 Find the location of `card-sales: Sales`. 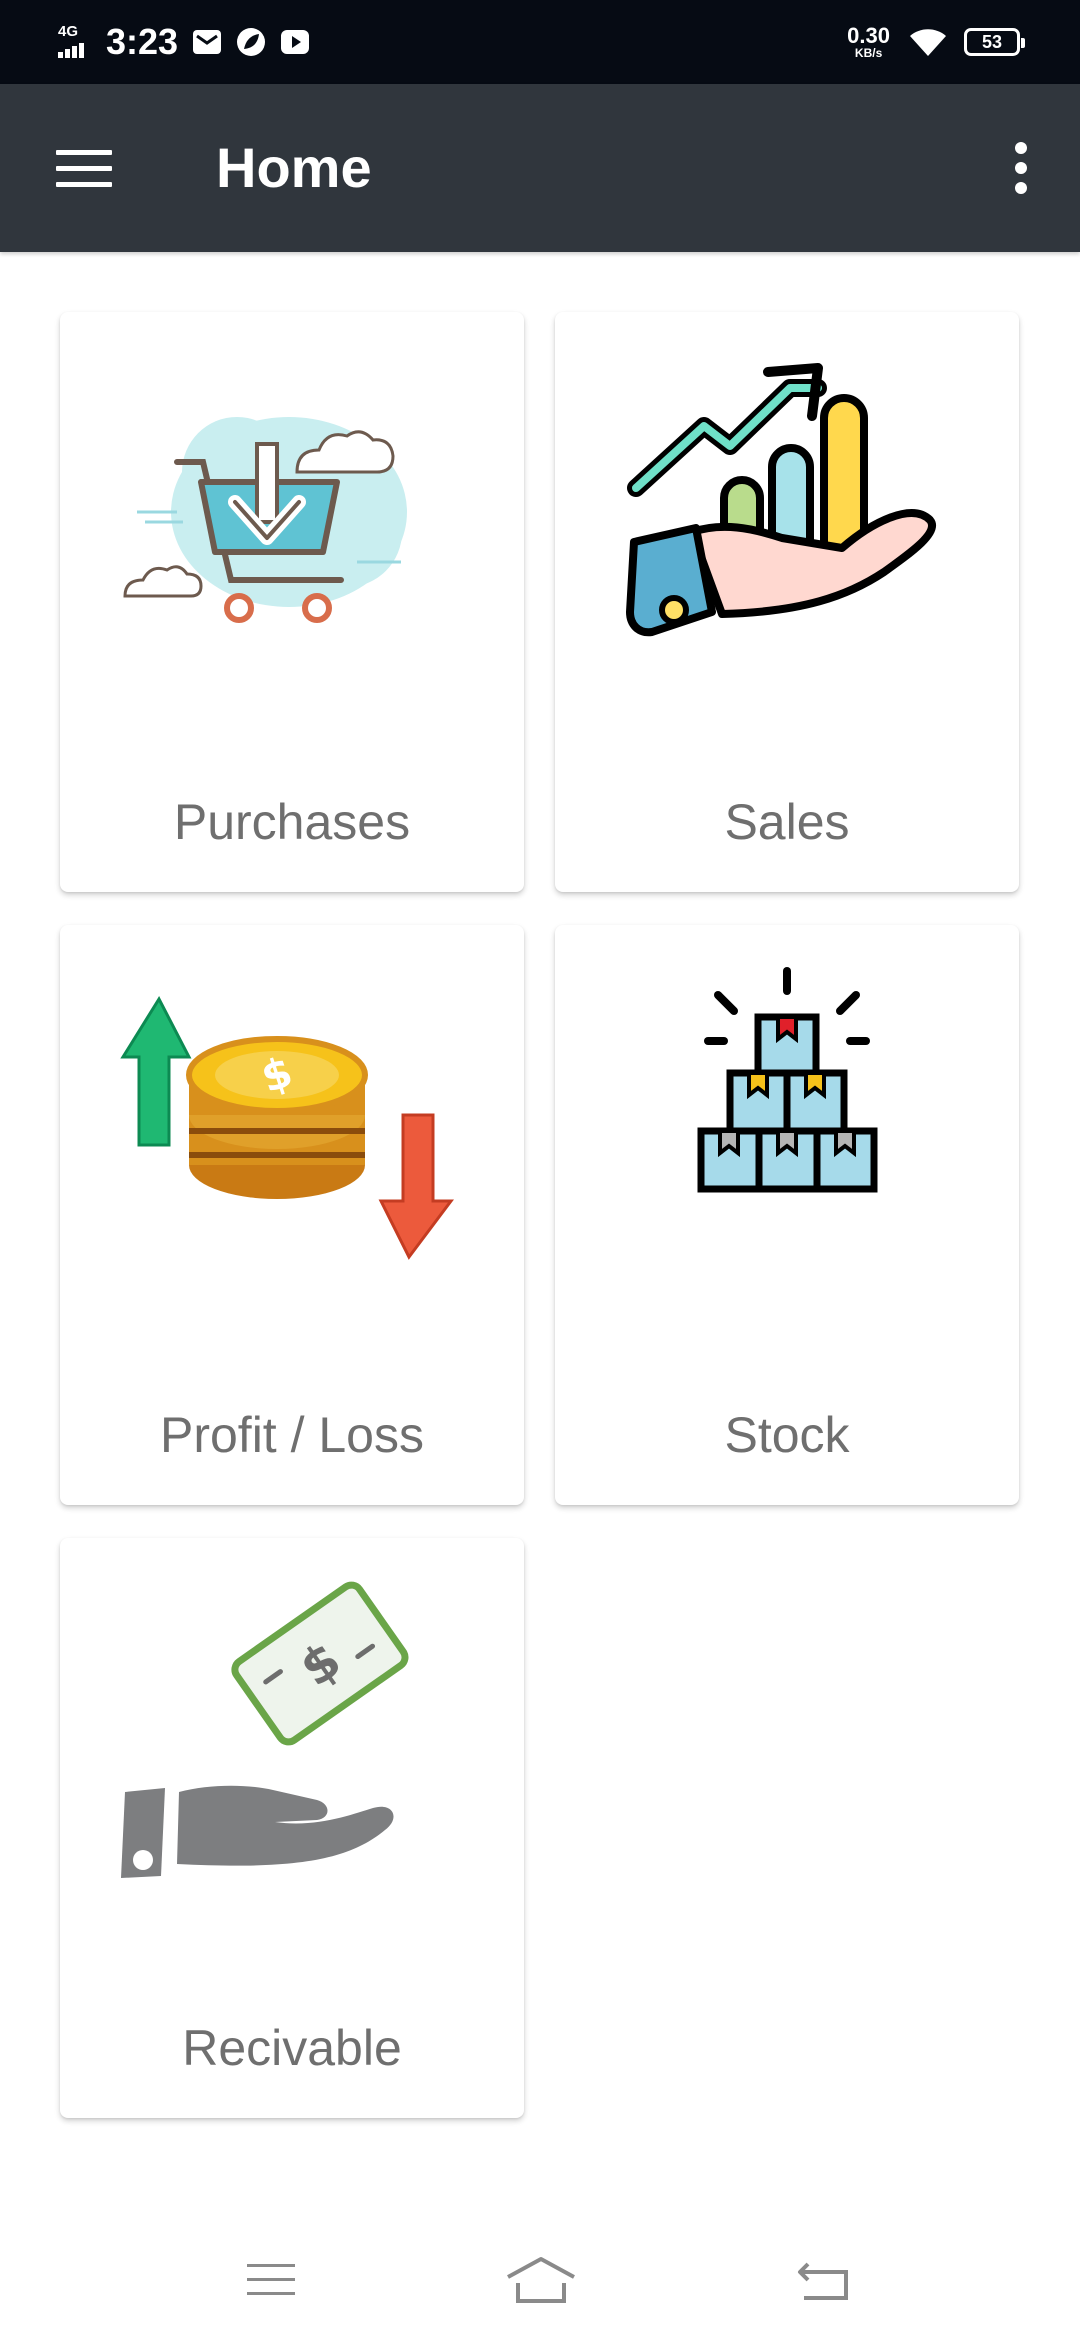

card-sales: Sales is located at coordinates (787, 602).